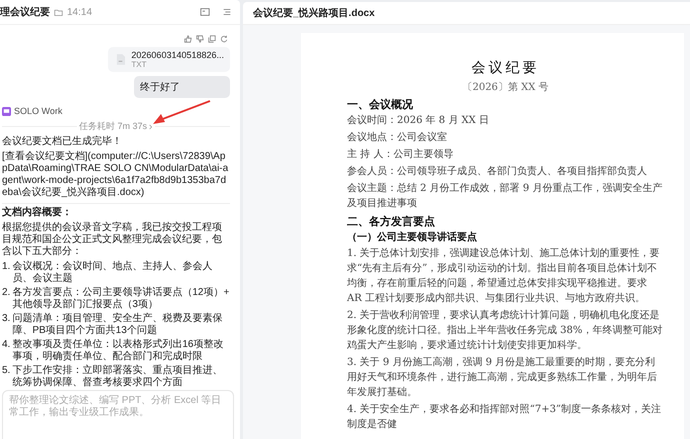 The image size is (690, 439). I want to click on list-item-text: 整改事项及责任单位：以表格形式列出16项整改事项，明确责任单位、配合部门和完成时限, so click(118, 351).